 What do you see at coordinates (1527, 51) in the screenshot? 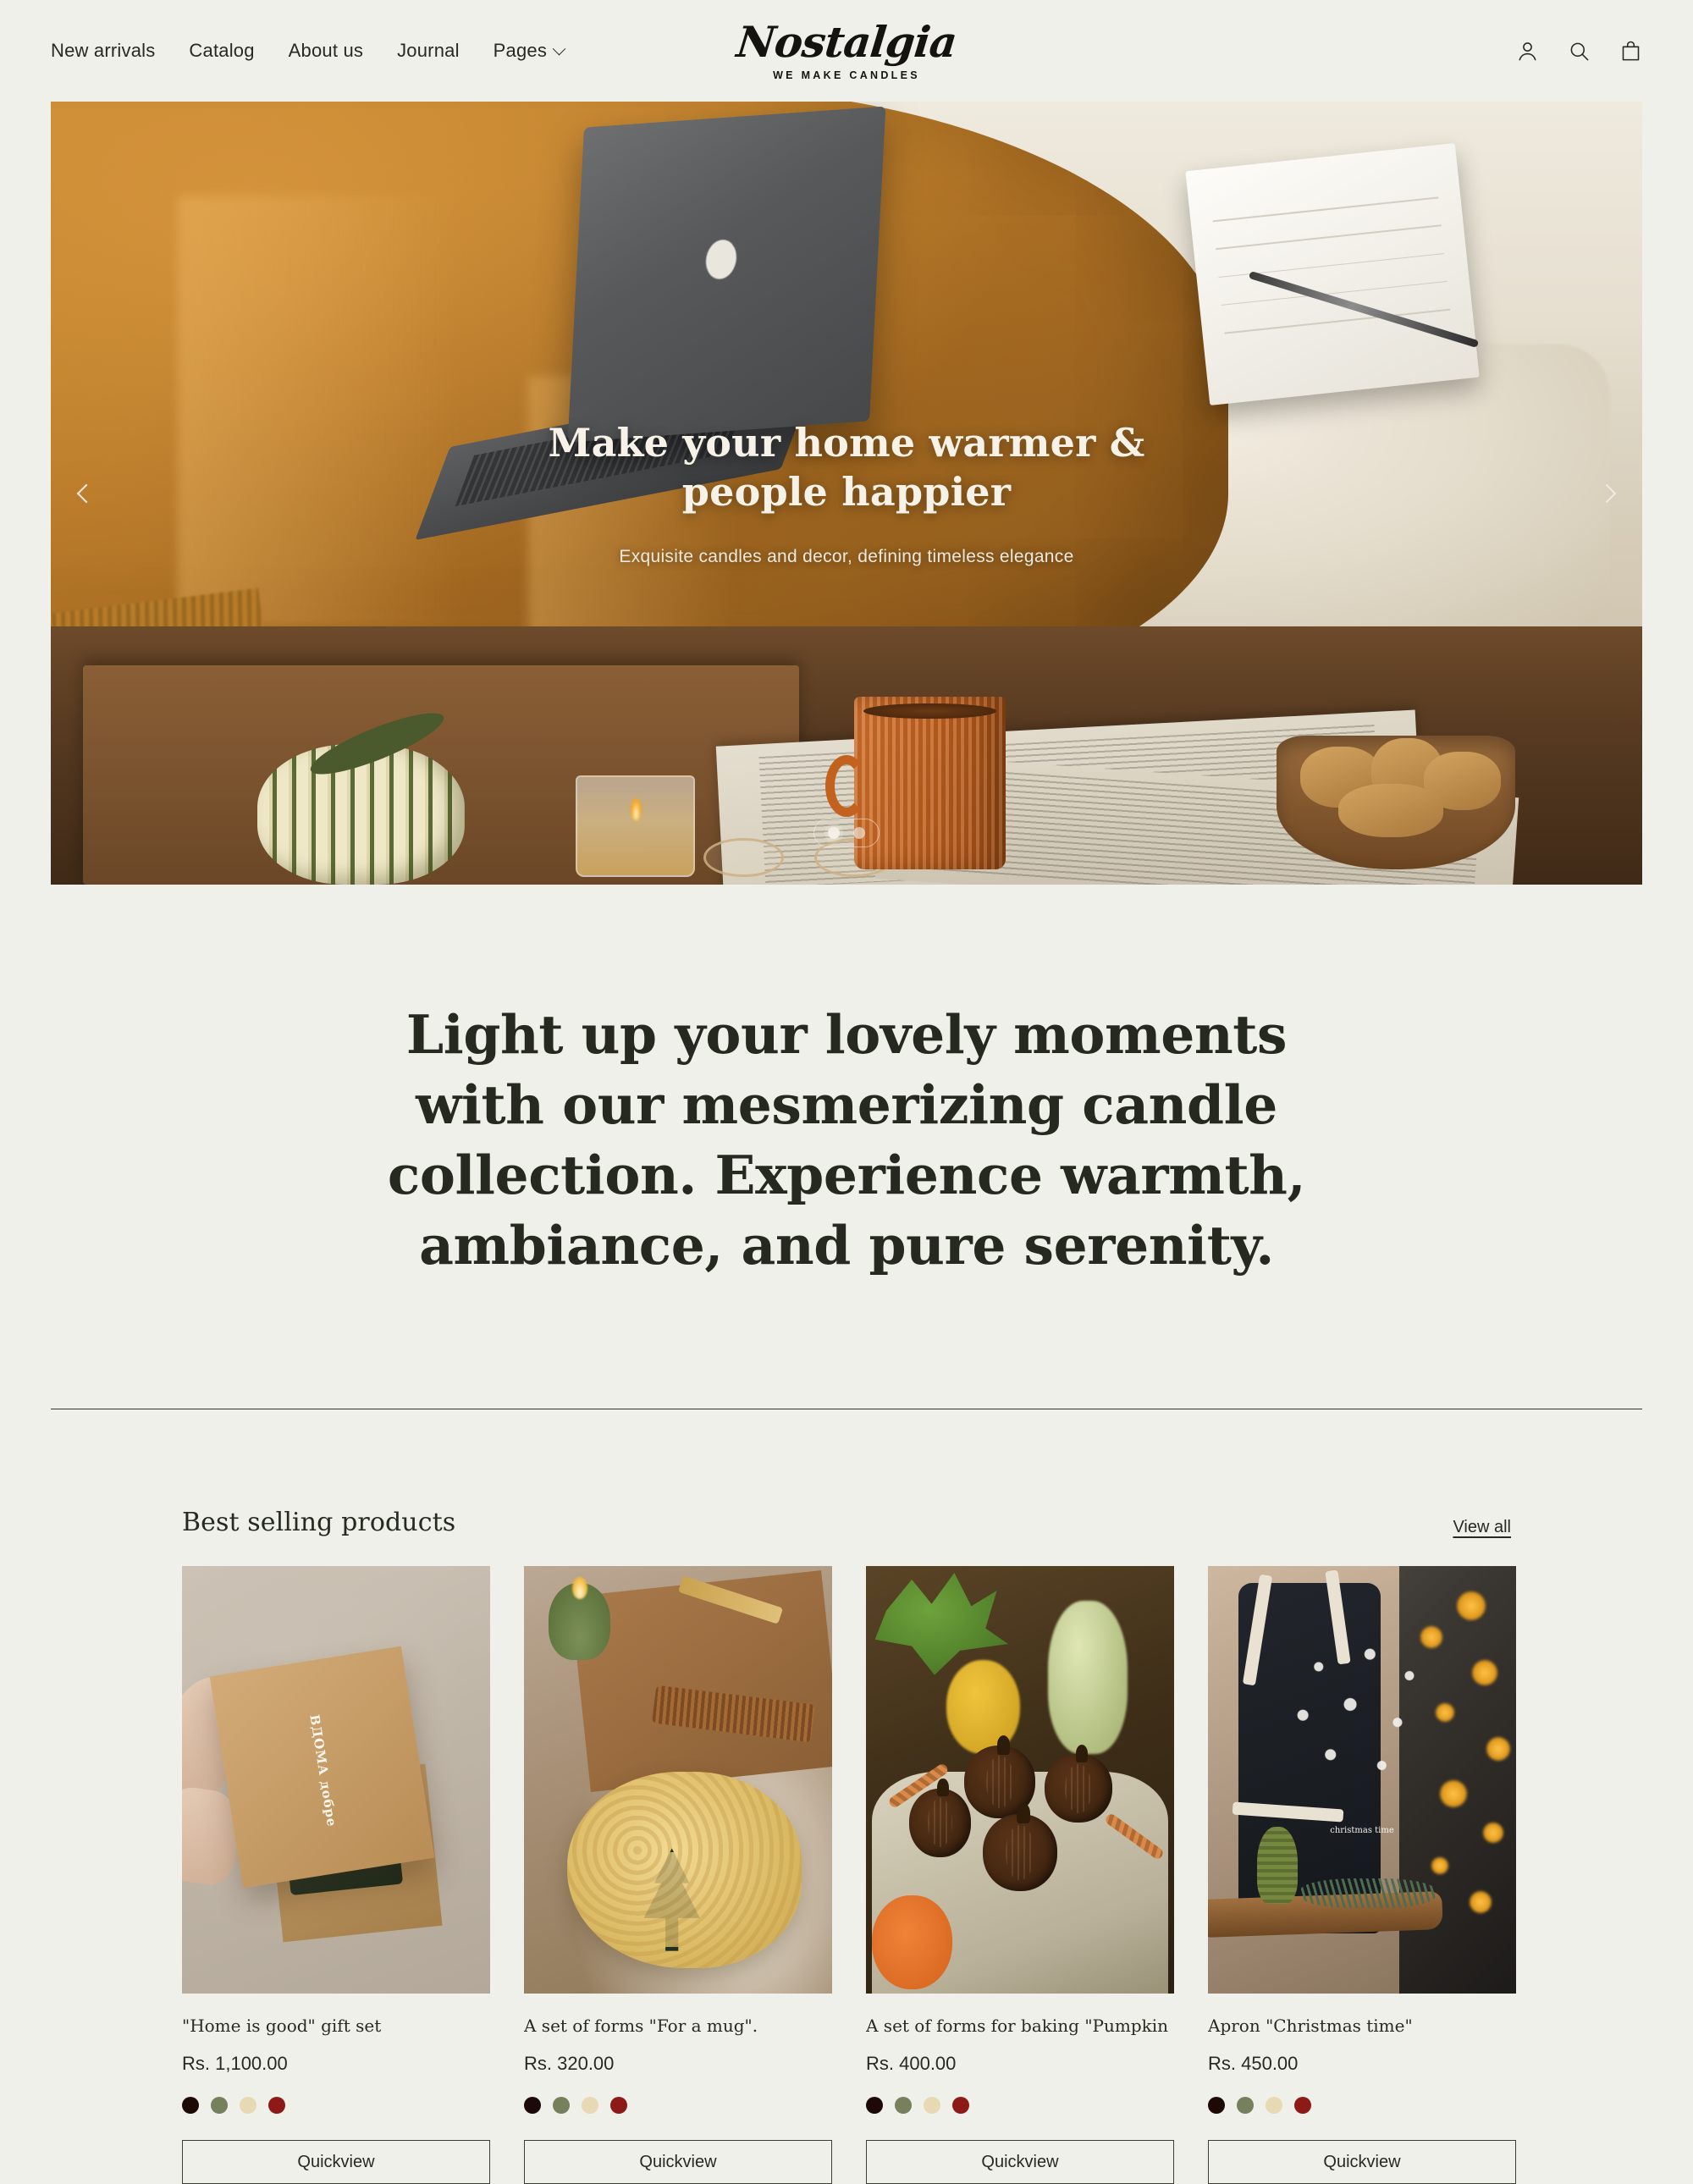
I see `account-icon` at bounding box center [1527, 51].